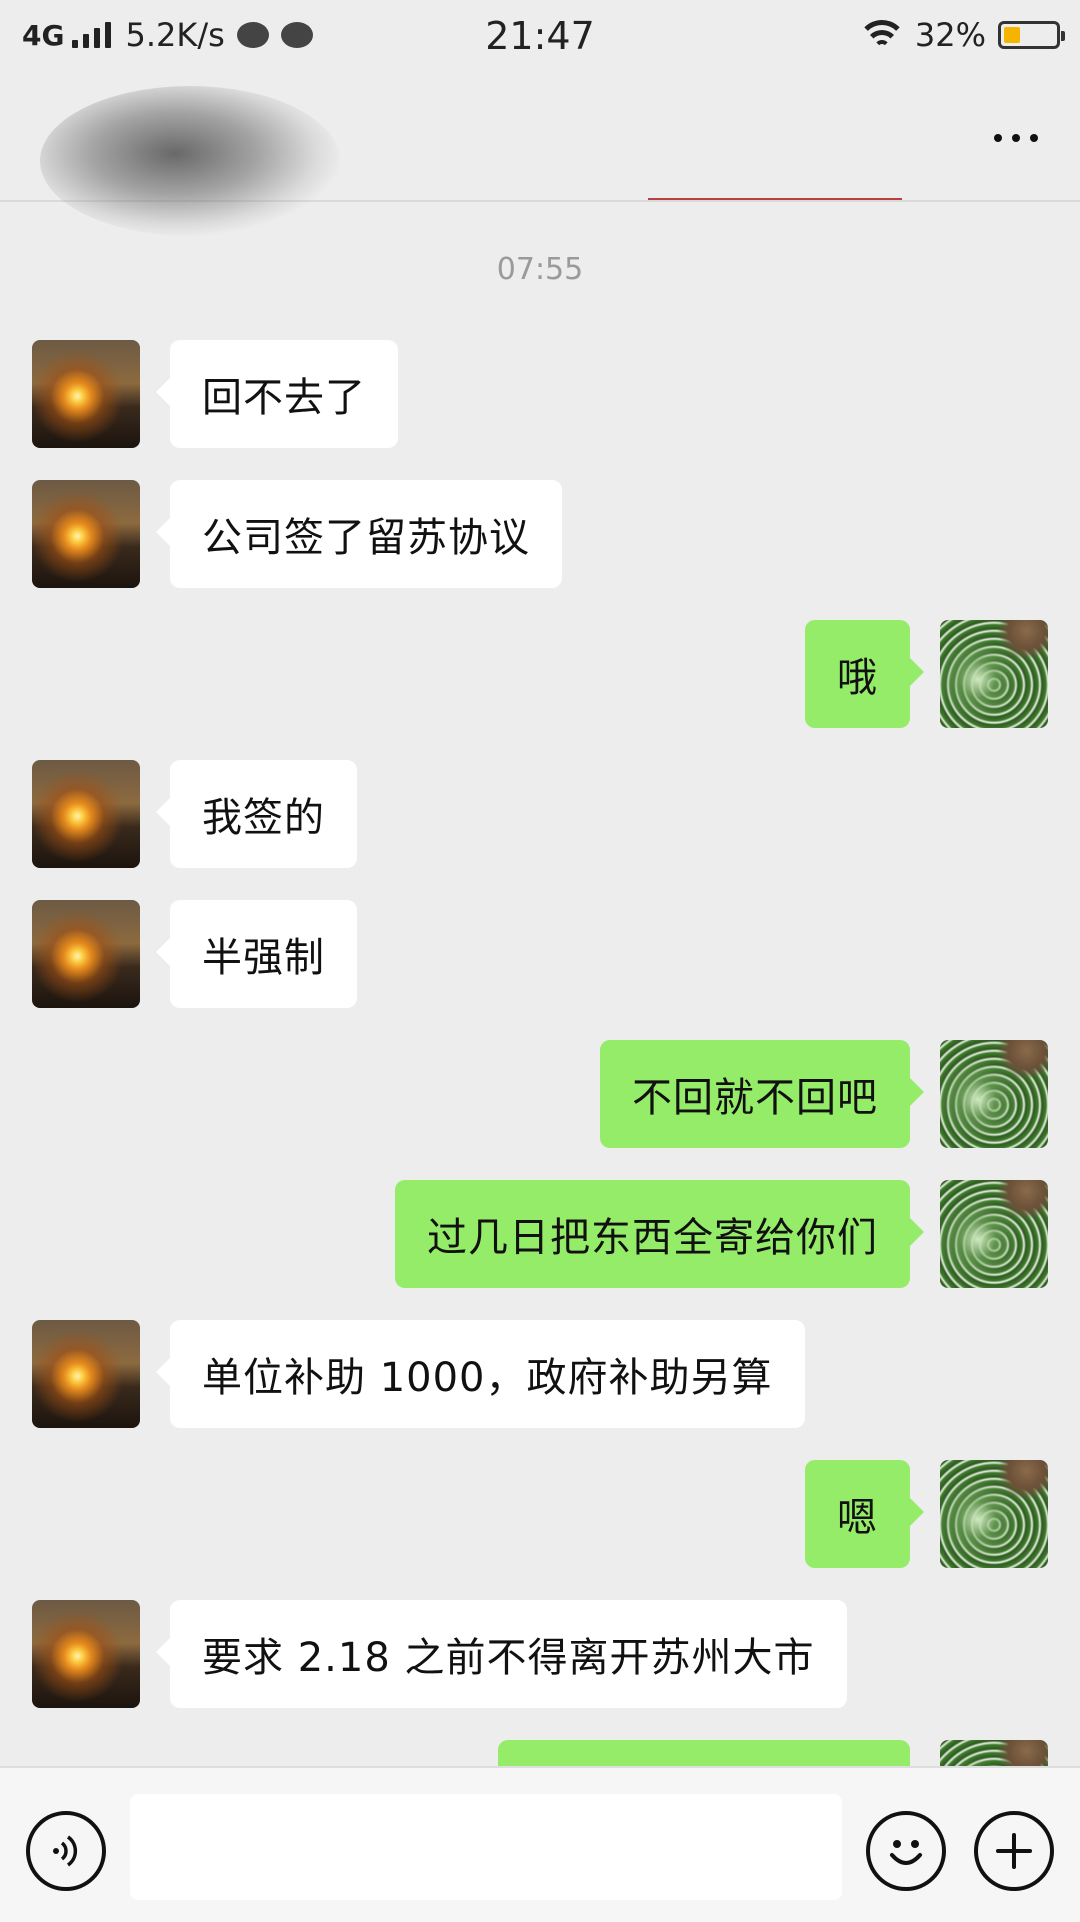  Describe the element at coordinates (998, 138) in the screenshot. I see `more-horizontal-icon` at that location.